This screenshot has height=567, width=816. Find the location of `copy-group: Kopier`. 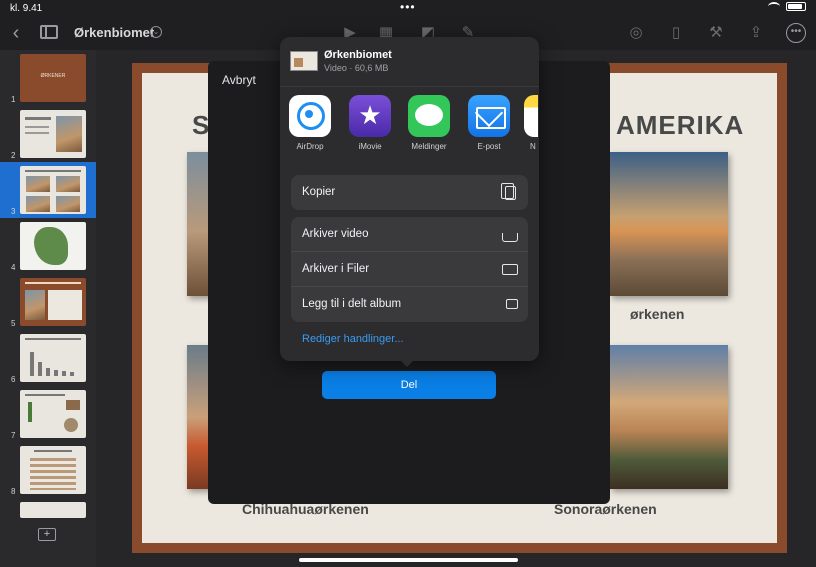

copy-group: Kopier is located at coordinates (409, 192).